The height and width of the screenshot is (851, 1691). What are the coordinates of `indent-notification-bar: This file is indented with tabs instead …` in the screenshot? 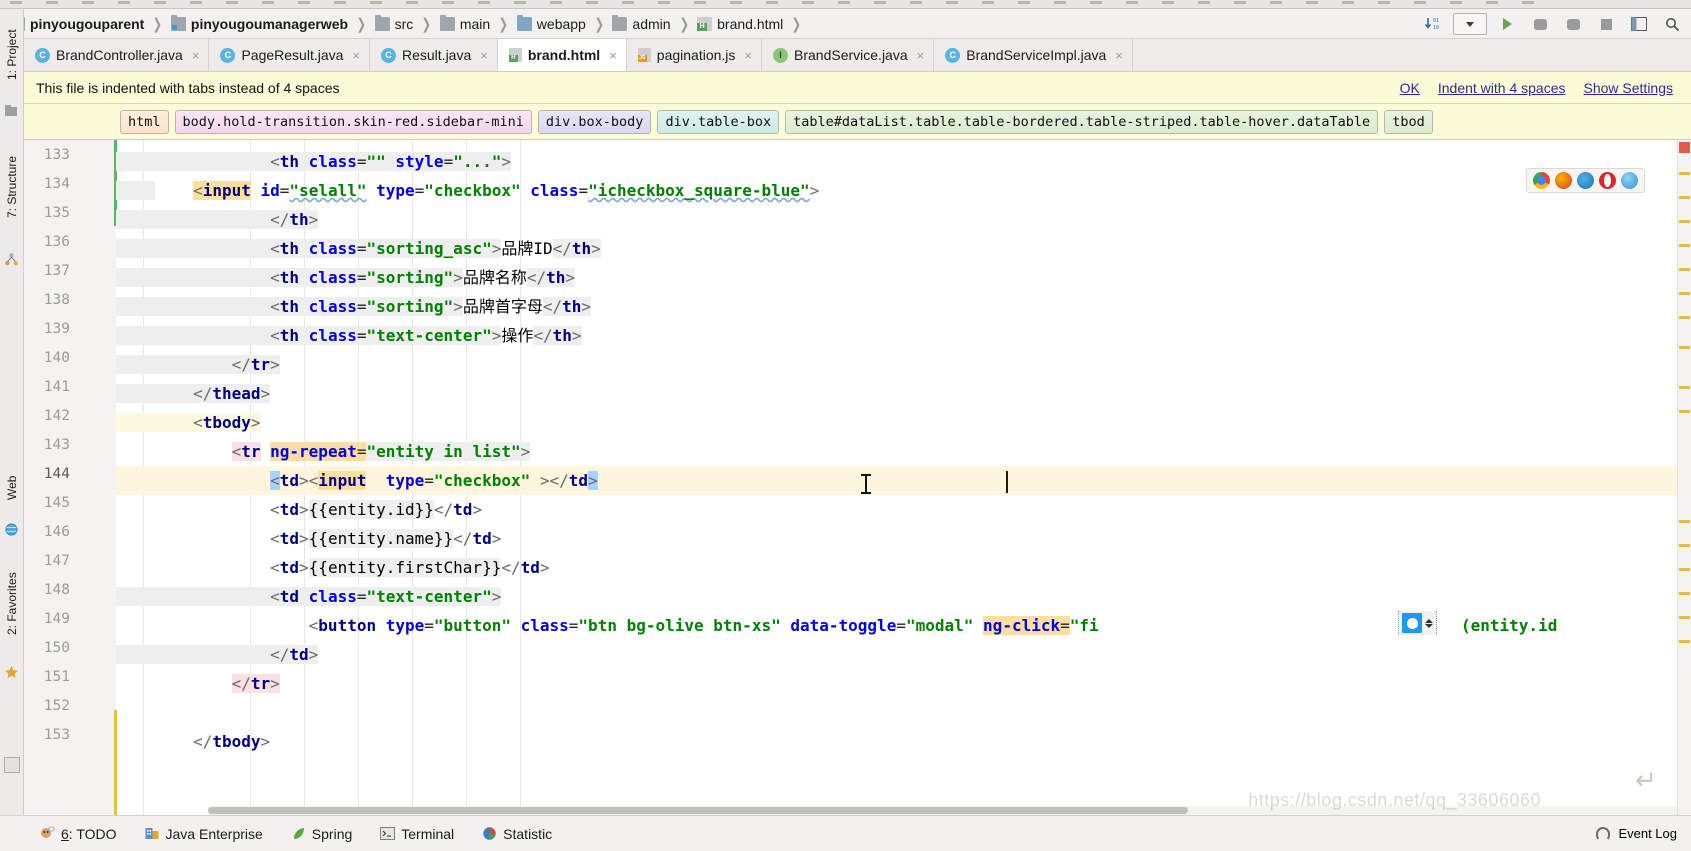 It's located at (857, 88).